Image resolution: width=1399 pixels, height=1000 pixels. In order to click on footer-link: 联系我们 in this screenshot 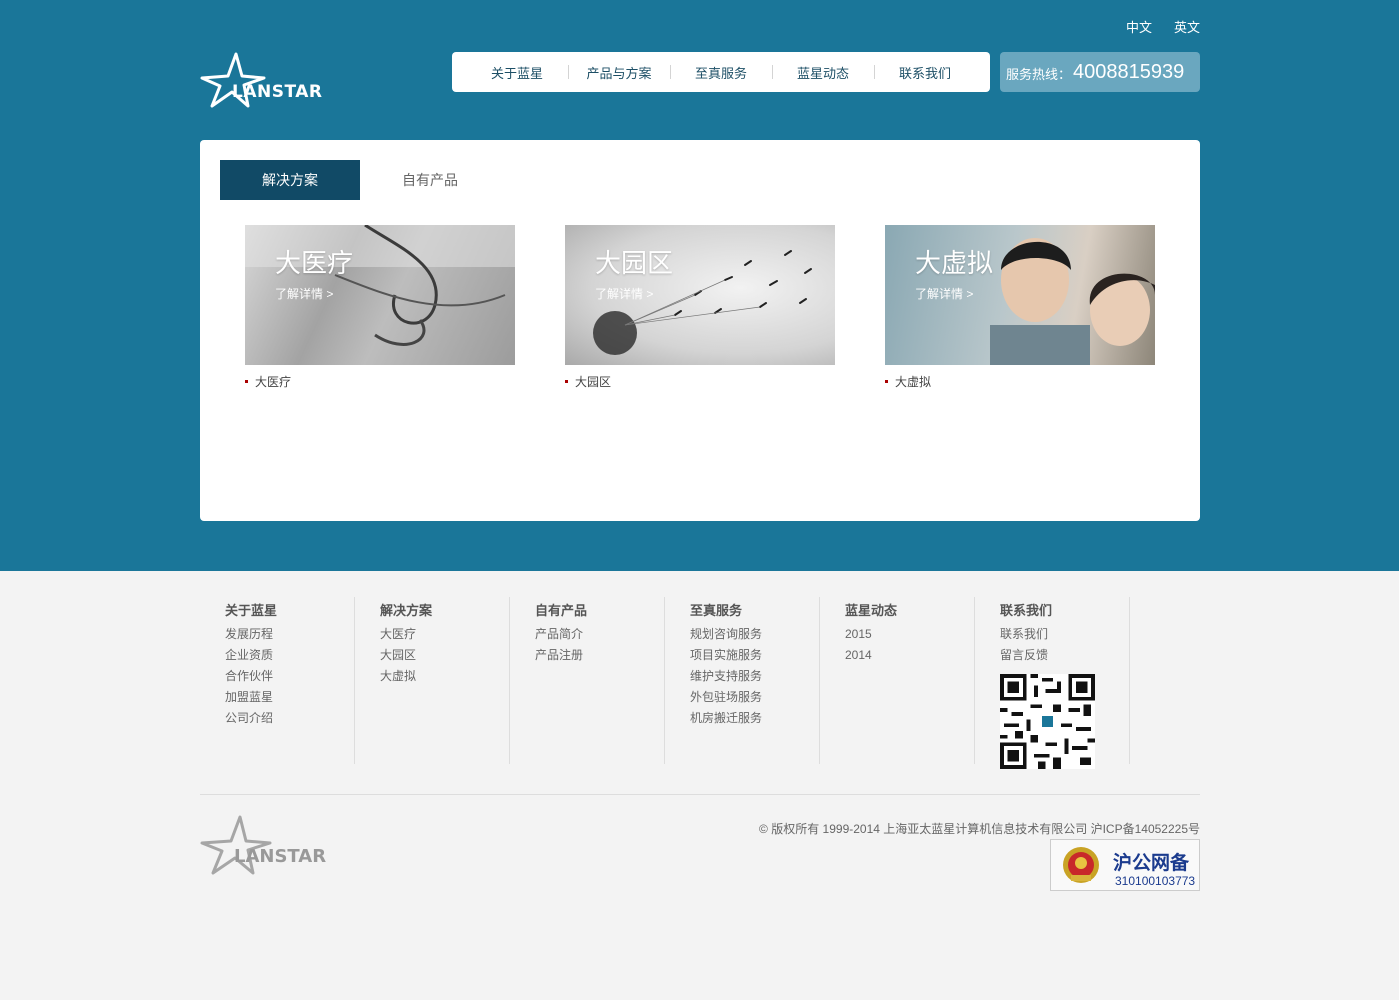, I will do `click(1064, 634)`.